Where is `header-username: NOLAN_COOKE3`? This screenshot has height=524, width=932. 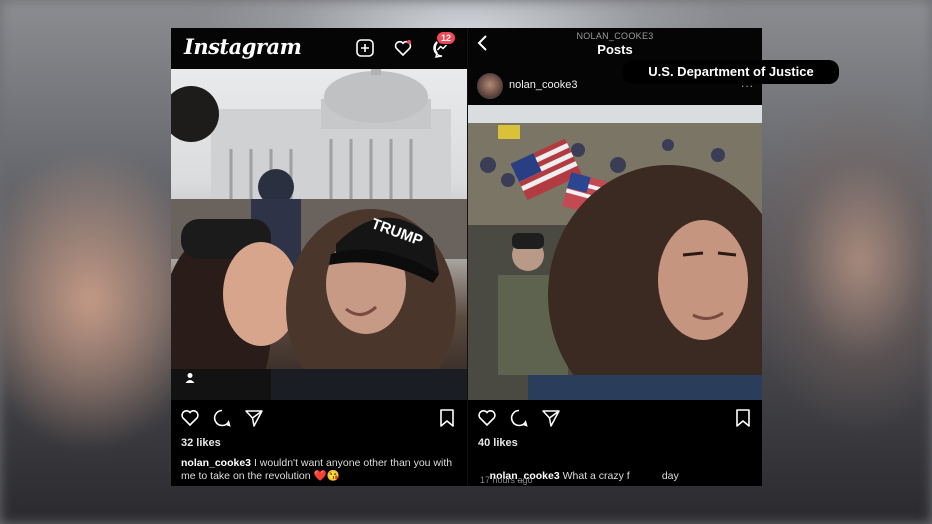 header-username: NOLAN_COOKE3 is located at coordinates (615, 36).